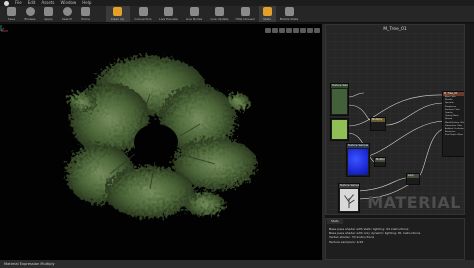  I want to click on hide-unused-button: Hide Unused, so click(245, 14).